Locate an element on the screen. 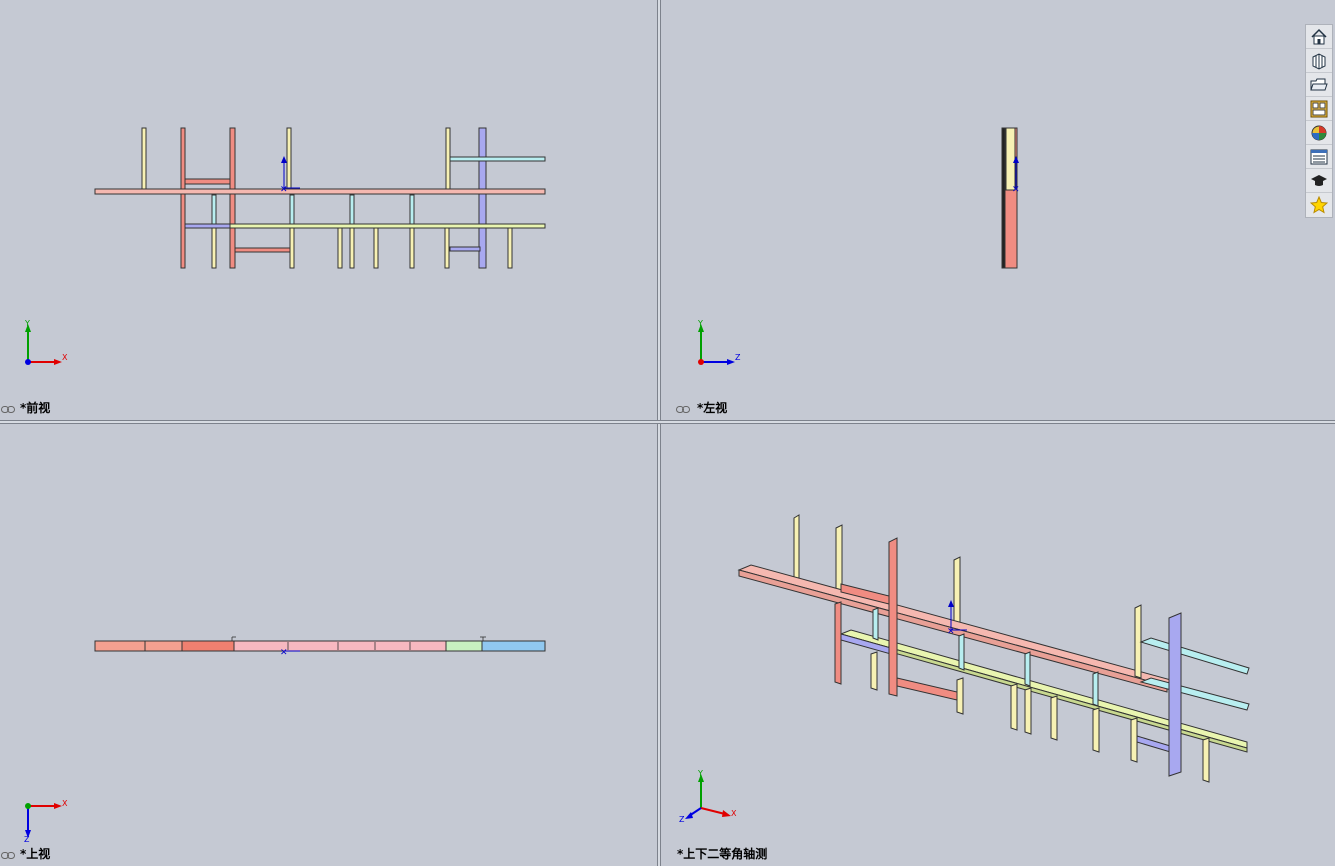 The width and height of the screenshot is (1335, 866). tutorials-icon is located at coordinates (1319, 181).